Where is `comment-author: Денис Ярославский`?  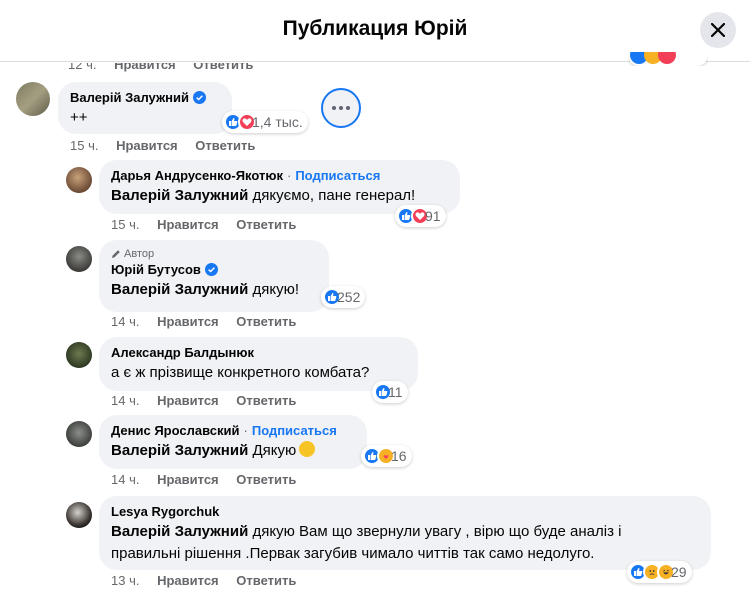
comment-author: Денис Ярославский is located at coordinates (175, 430).